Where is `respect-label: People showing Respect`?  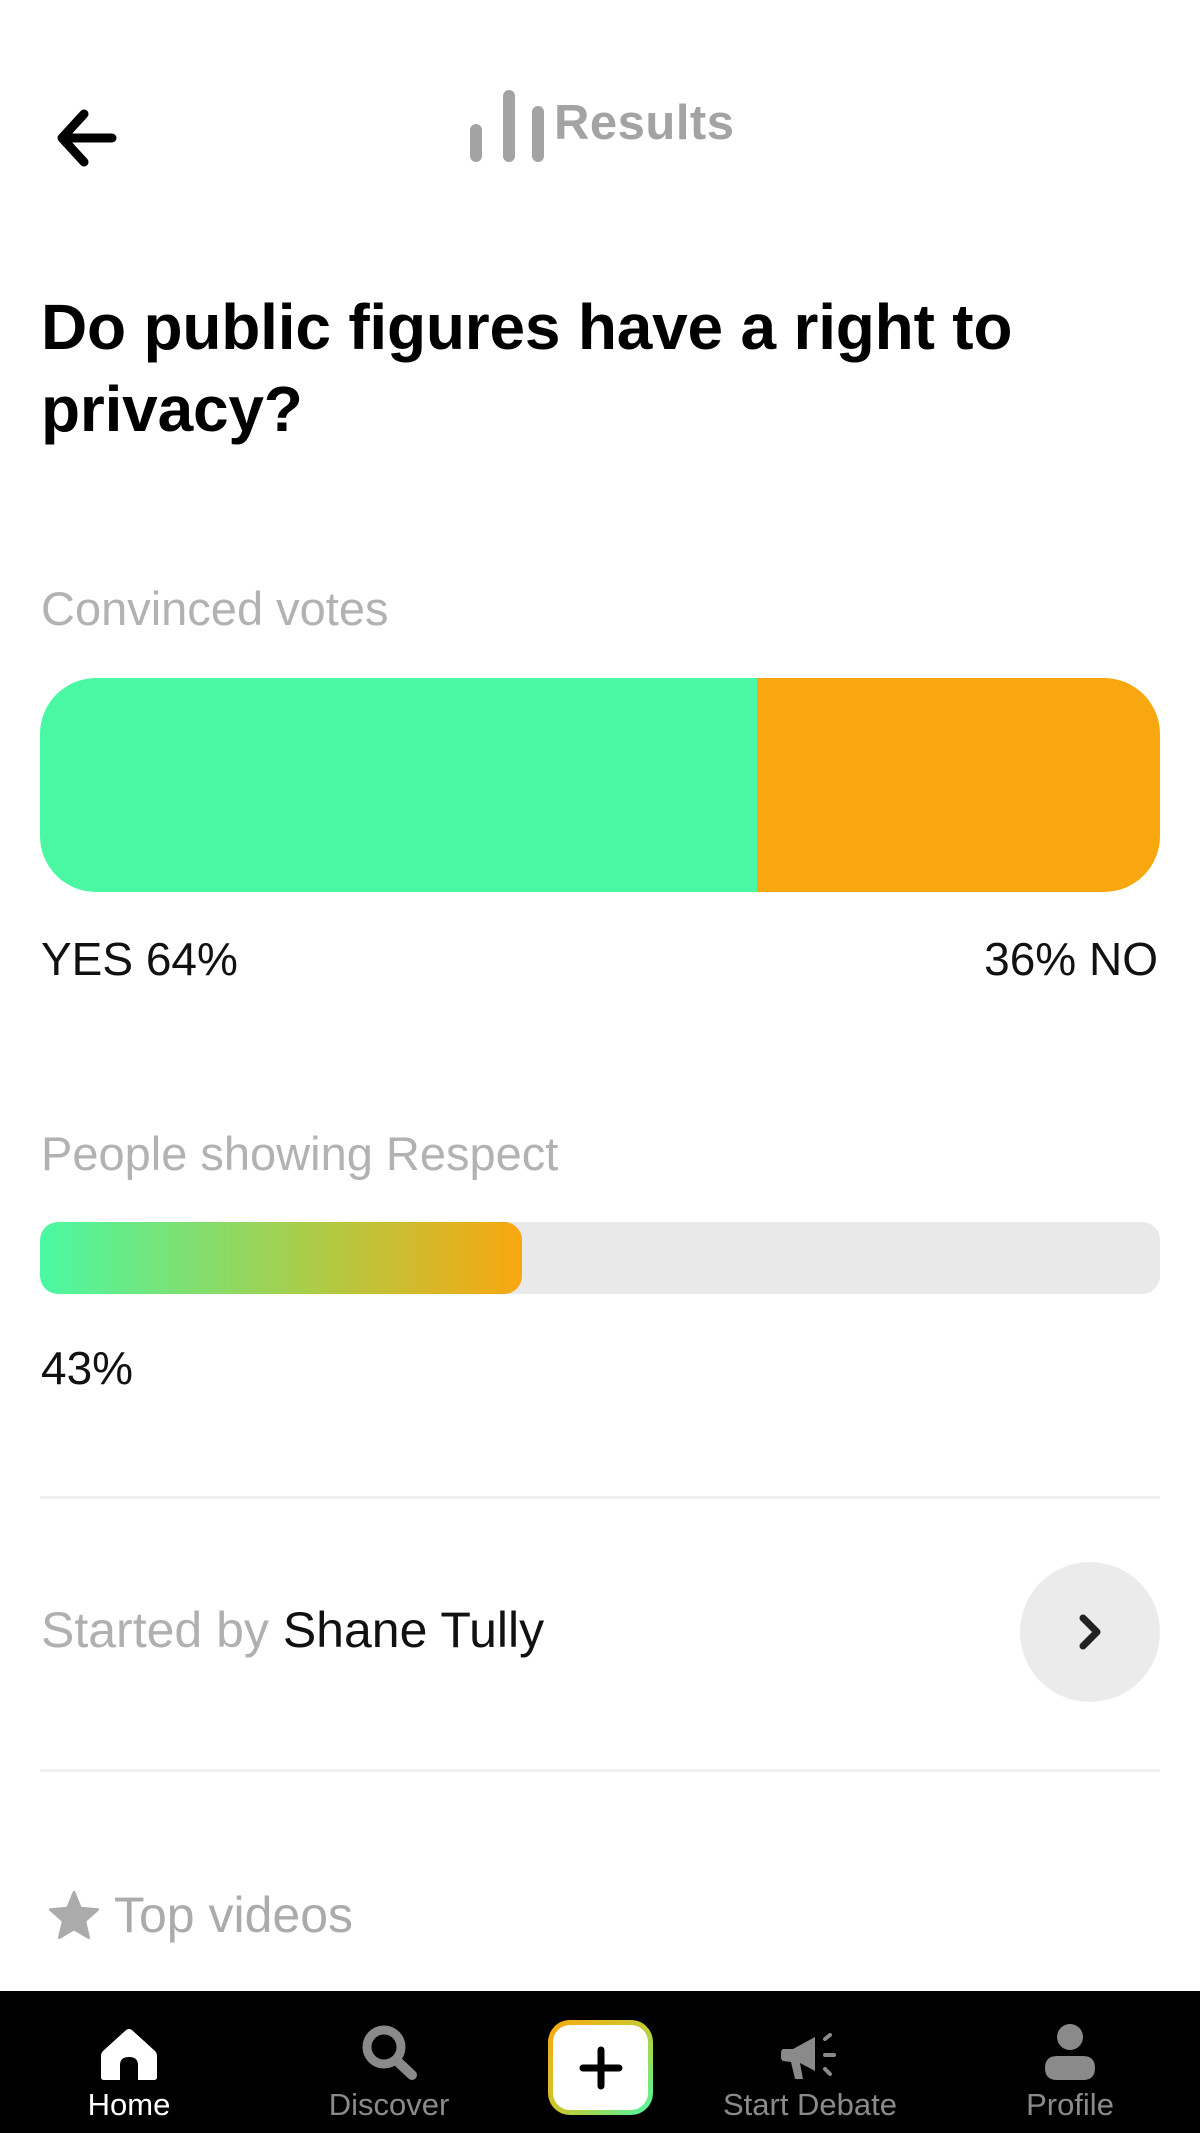
respect-label: People showing Respect is located at coordinates (300, 1153).